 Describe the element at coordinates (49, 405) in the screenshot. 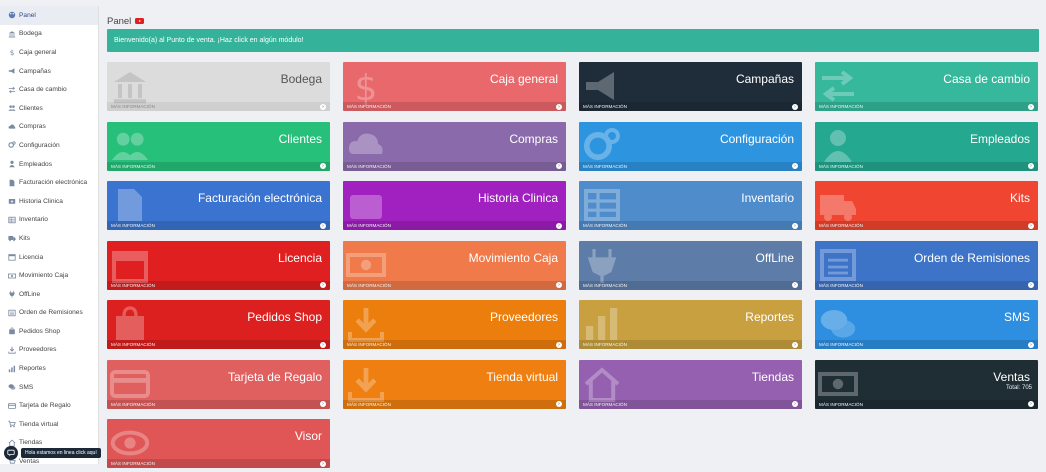

I see `sidebar-item-tarjeta-de-regalo: Tarjeta de Regalo` at that location.